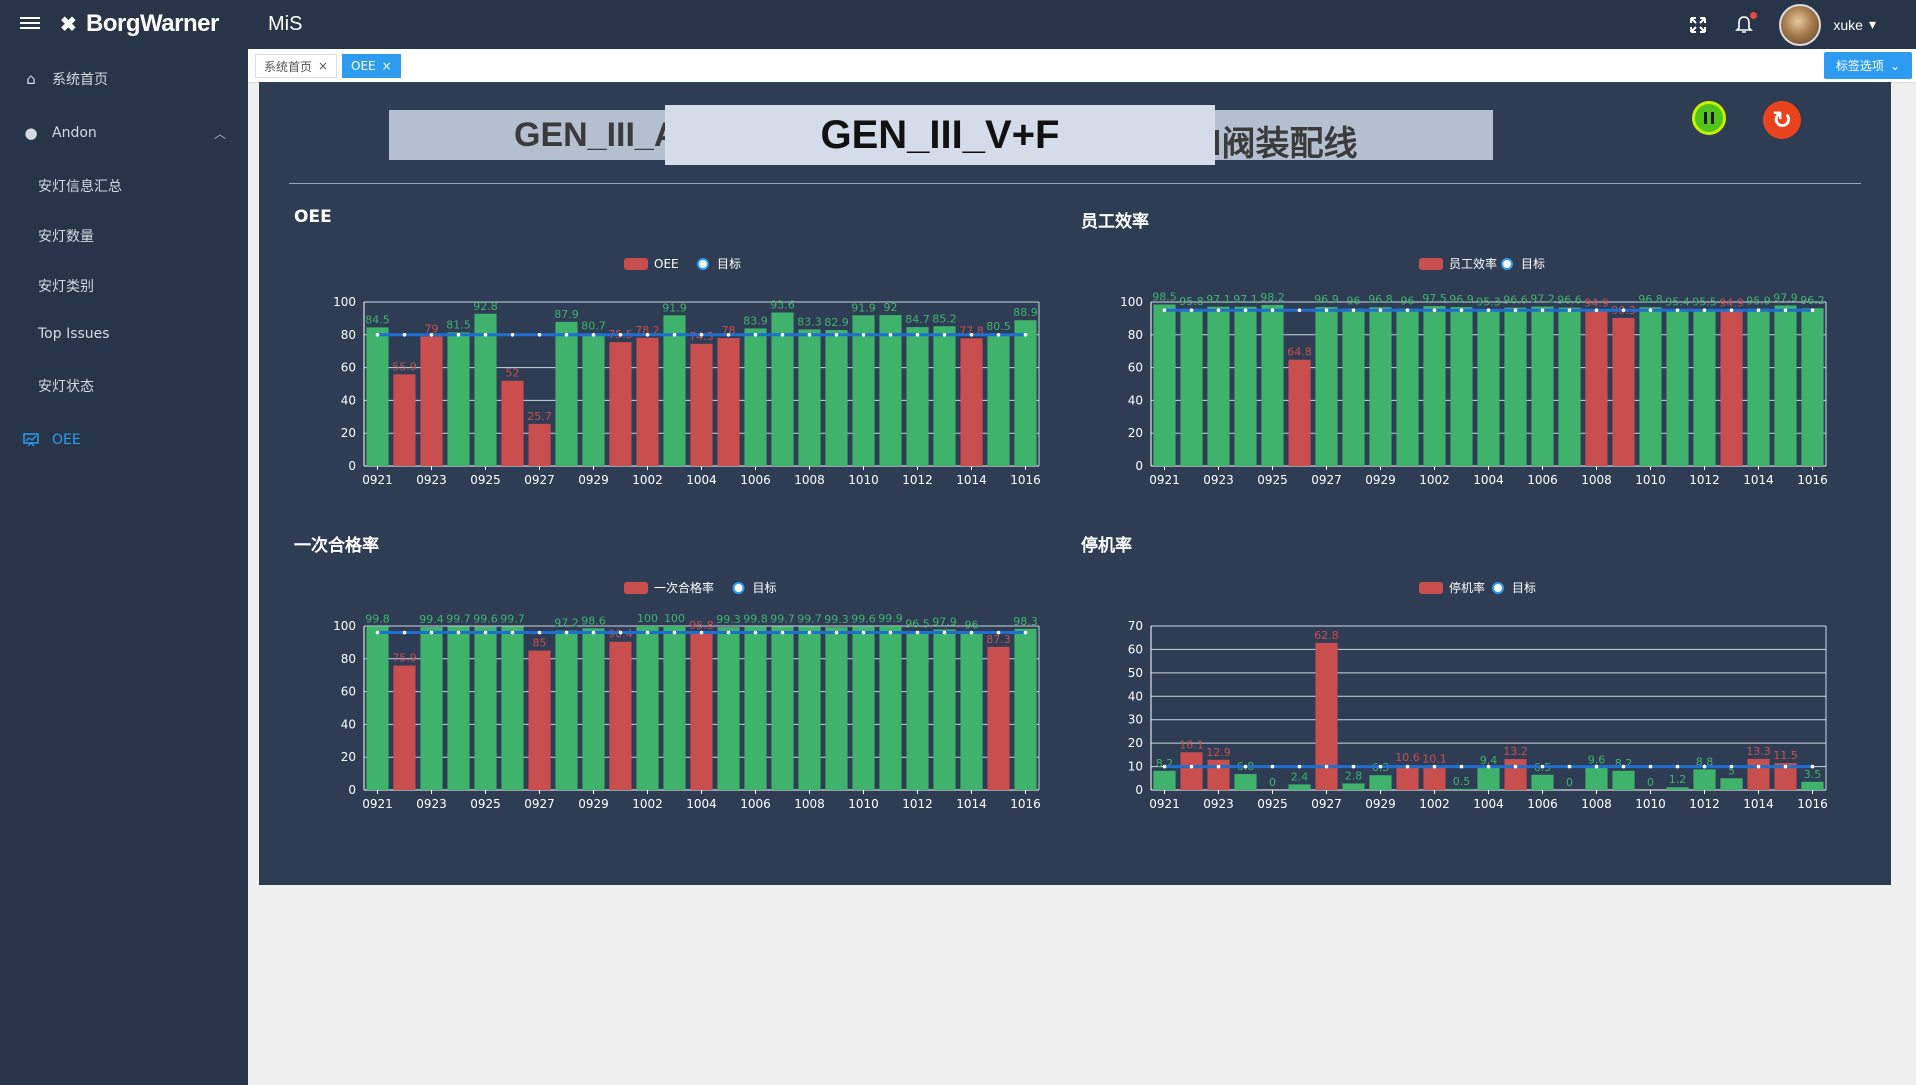 This screenshot has width=1916, height=1085. Describe the element at coordinates (458, 324) in the screenshot. I see `data-label: 81.5` at that location.